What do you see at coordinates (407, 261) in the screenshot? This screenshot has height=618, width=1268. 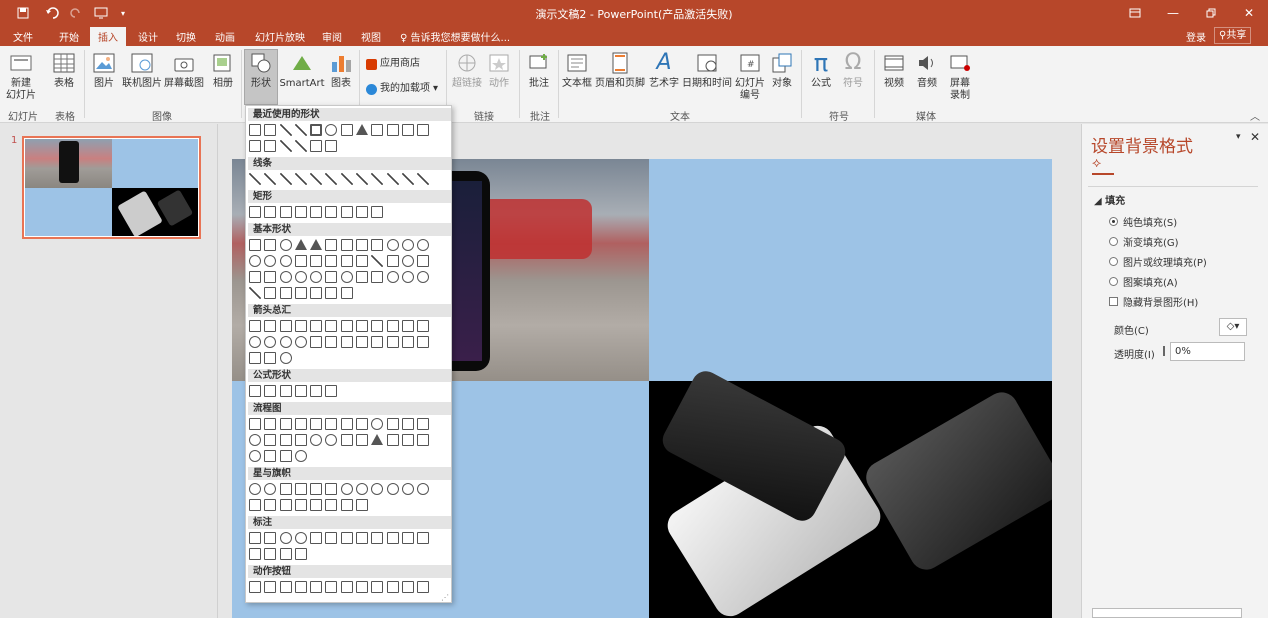 I see `plaque-shape` at bounding box center [407, 261].